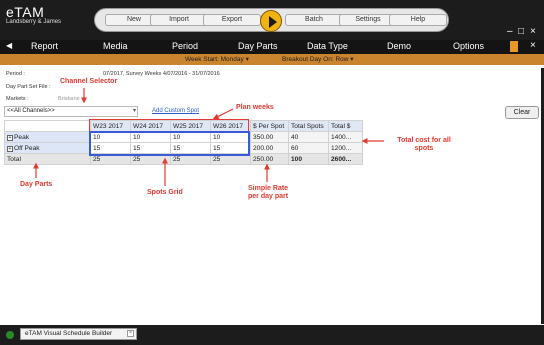  What do you see at coordinates (130, 333) in the screenshot?
I see `footer-tab-close-icon: ×` at bounding box center [130, 333].